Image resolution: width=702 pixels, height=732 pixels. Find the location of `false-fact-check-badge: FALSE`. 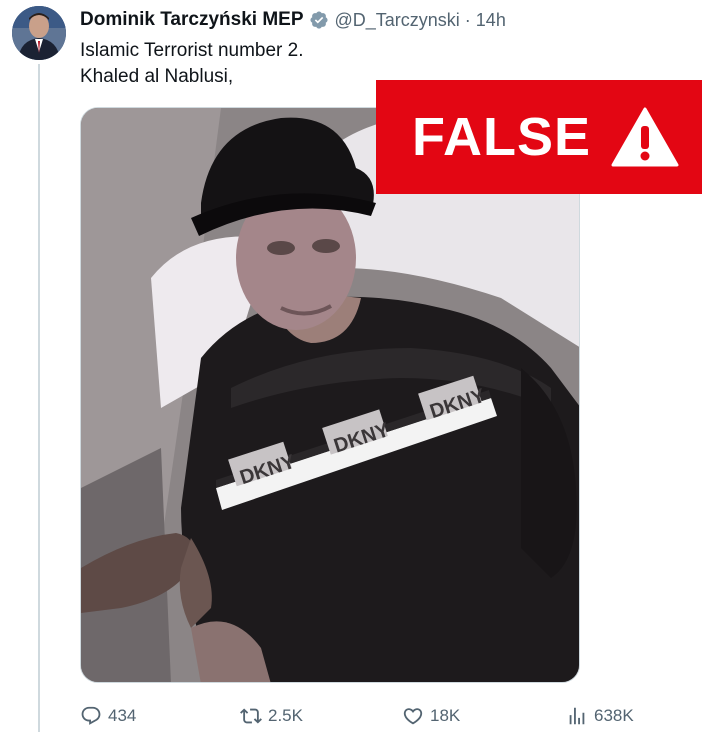

false-fact-check-badge: FALSE is located at coordinates (539, 137).